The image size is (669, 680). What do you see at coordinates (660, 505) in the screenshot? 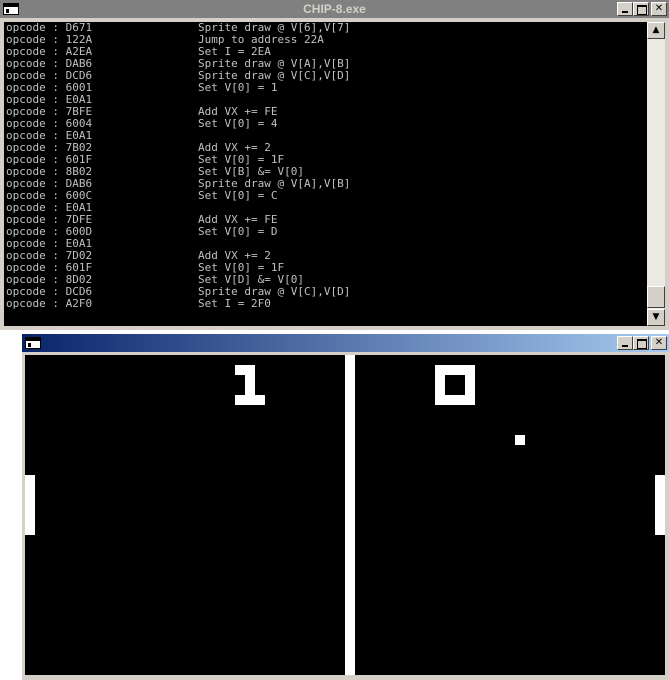
I see `right-paddle` at bounding box center [660, 505].